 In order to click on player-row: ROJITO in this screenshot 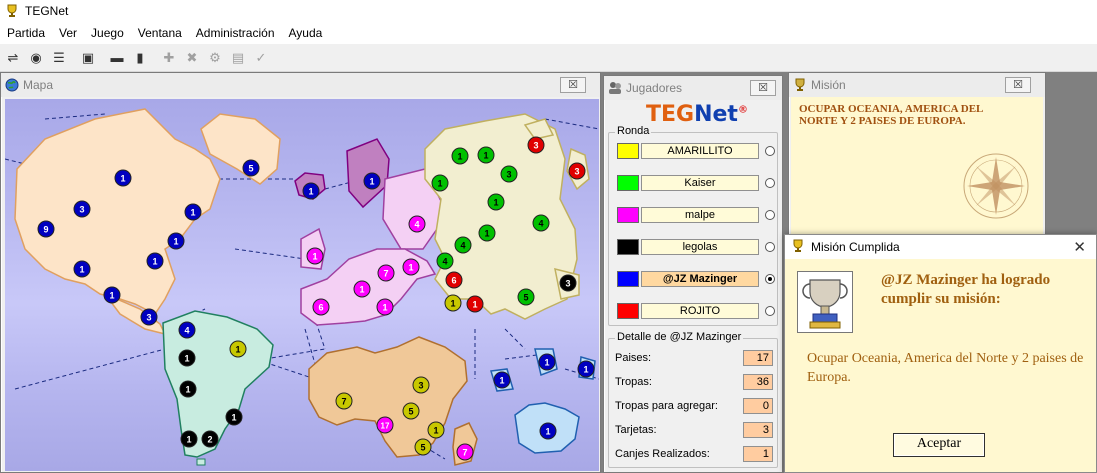, I will do `click(696, 311)`.